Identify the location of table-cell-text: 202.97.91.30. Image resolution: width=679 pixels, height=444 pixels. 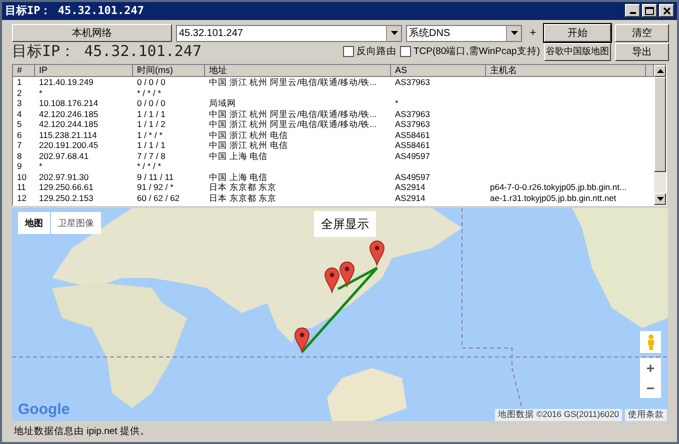
(64, 177).